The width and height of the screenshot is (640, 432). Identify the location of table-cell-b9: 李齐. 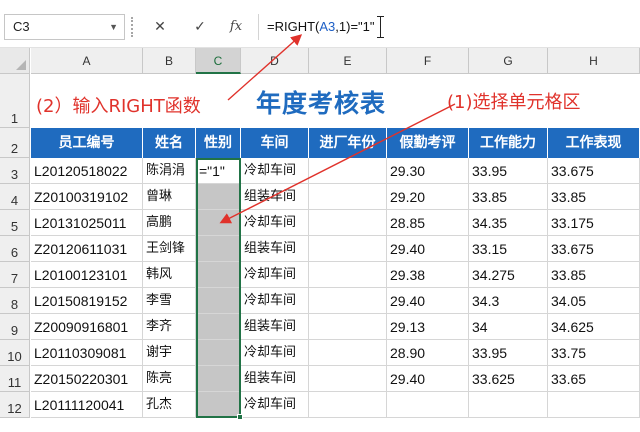
(169, 327).